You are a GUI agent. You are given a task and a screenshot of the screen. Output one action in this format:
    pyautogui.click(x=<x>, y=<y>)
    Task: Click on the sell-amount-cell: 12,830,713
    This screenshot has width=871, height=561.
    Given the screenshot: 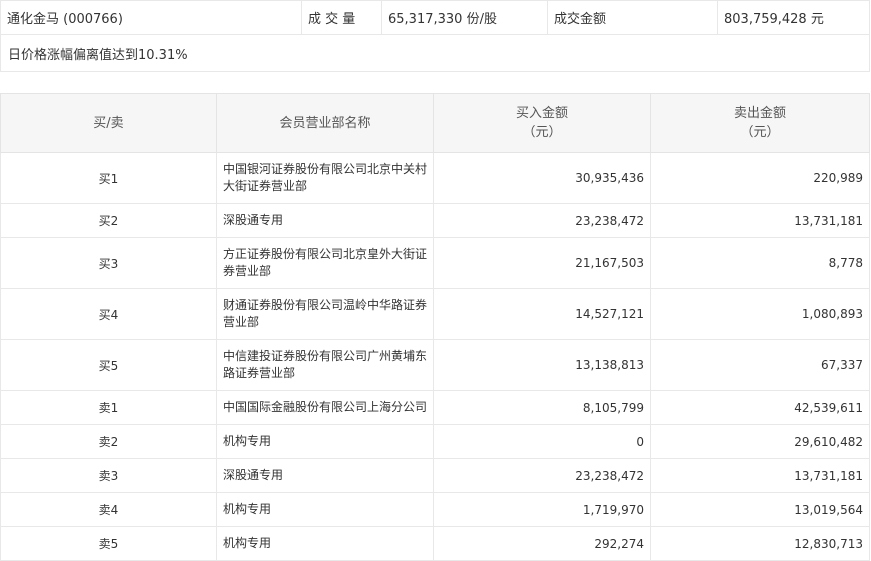 What is the action you would take?
    pyautogui.click(x=760, y=543)
    